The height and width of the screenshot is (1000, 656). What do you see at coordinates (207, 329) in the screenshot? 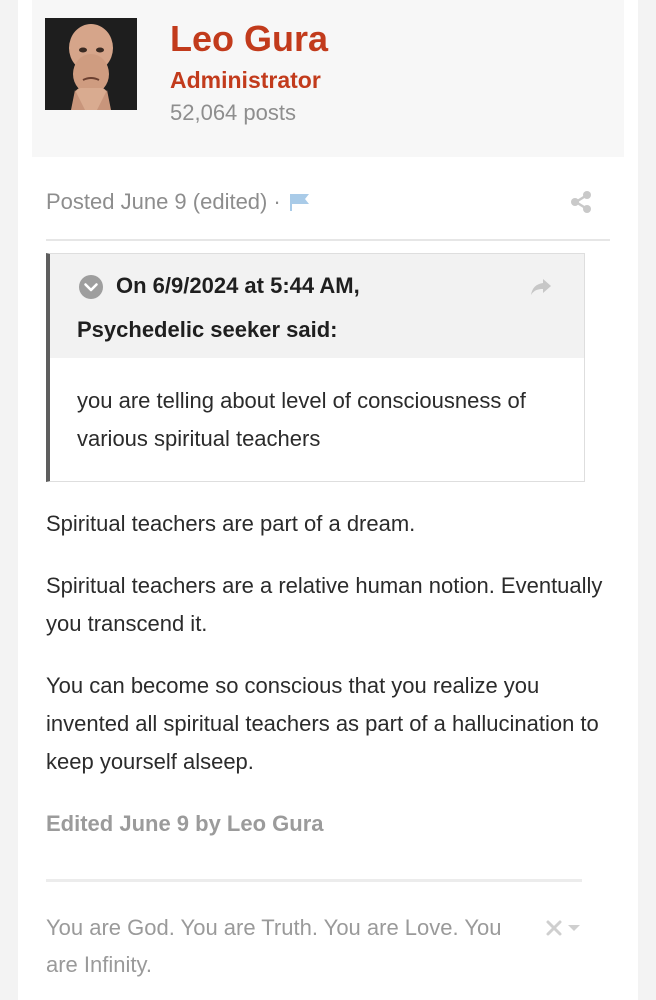
I see `quote-citation-author: Psychedelic seeker said:` at bounding box center [207, 329].